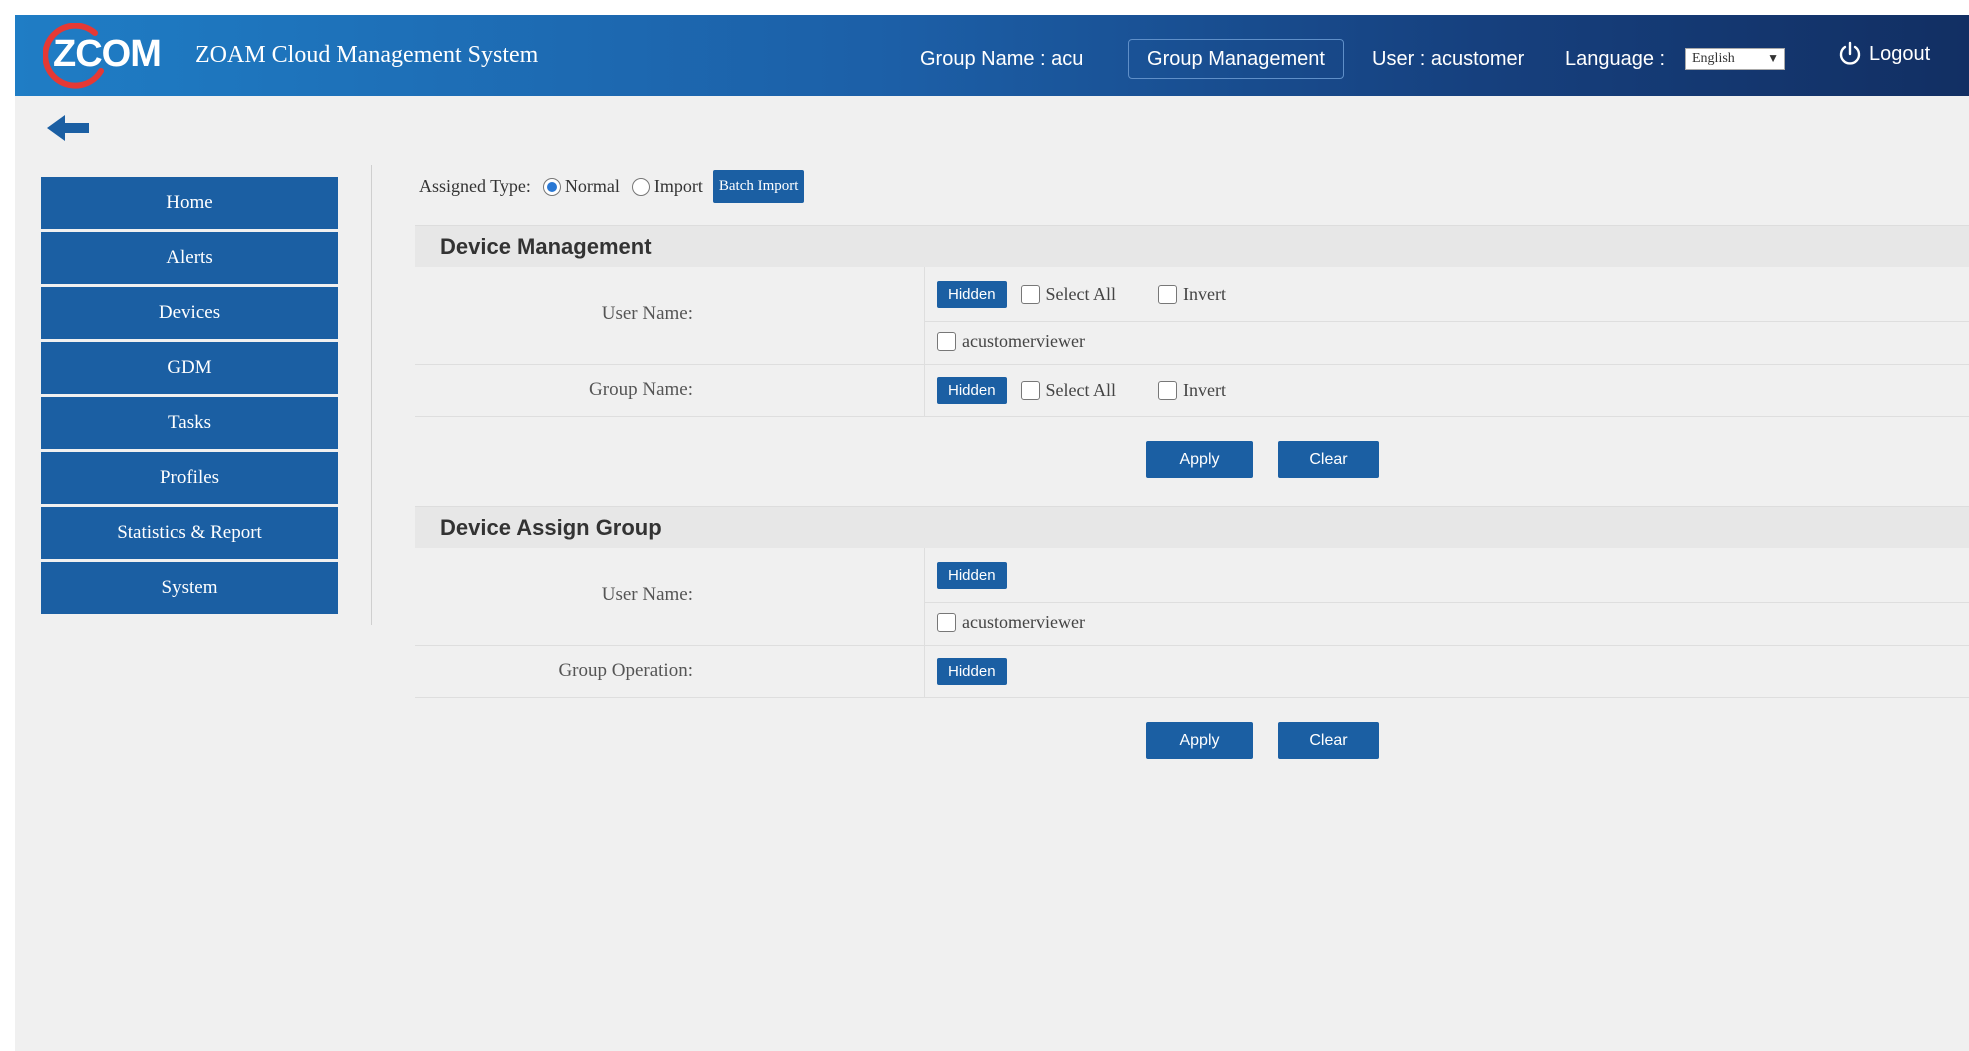 The height and width of the screenshot is (1051, 1969). I want to click on device-management-title: Device Management, so click(1192, 246).